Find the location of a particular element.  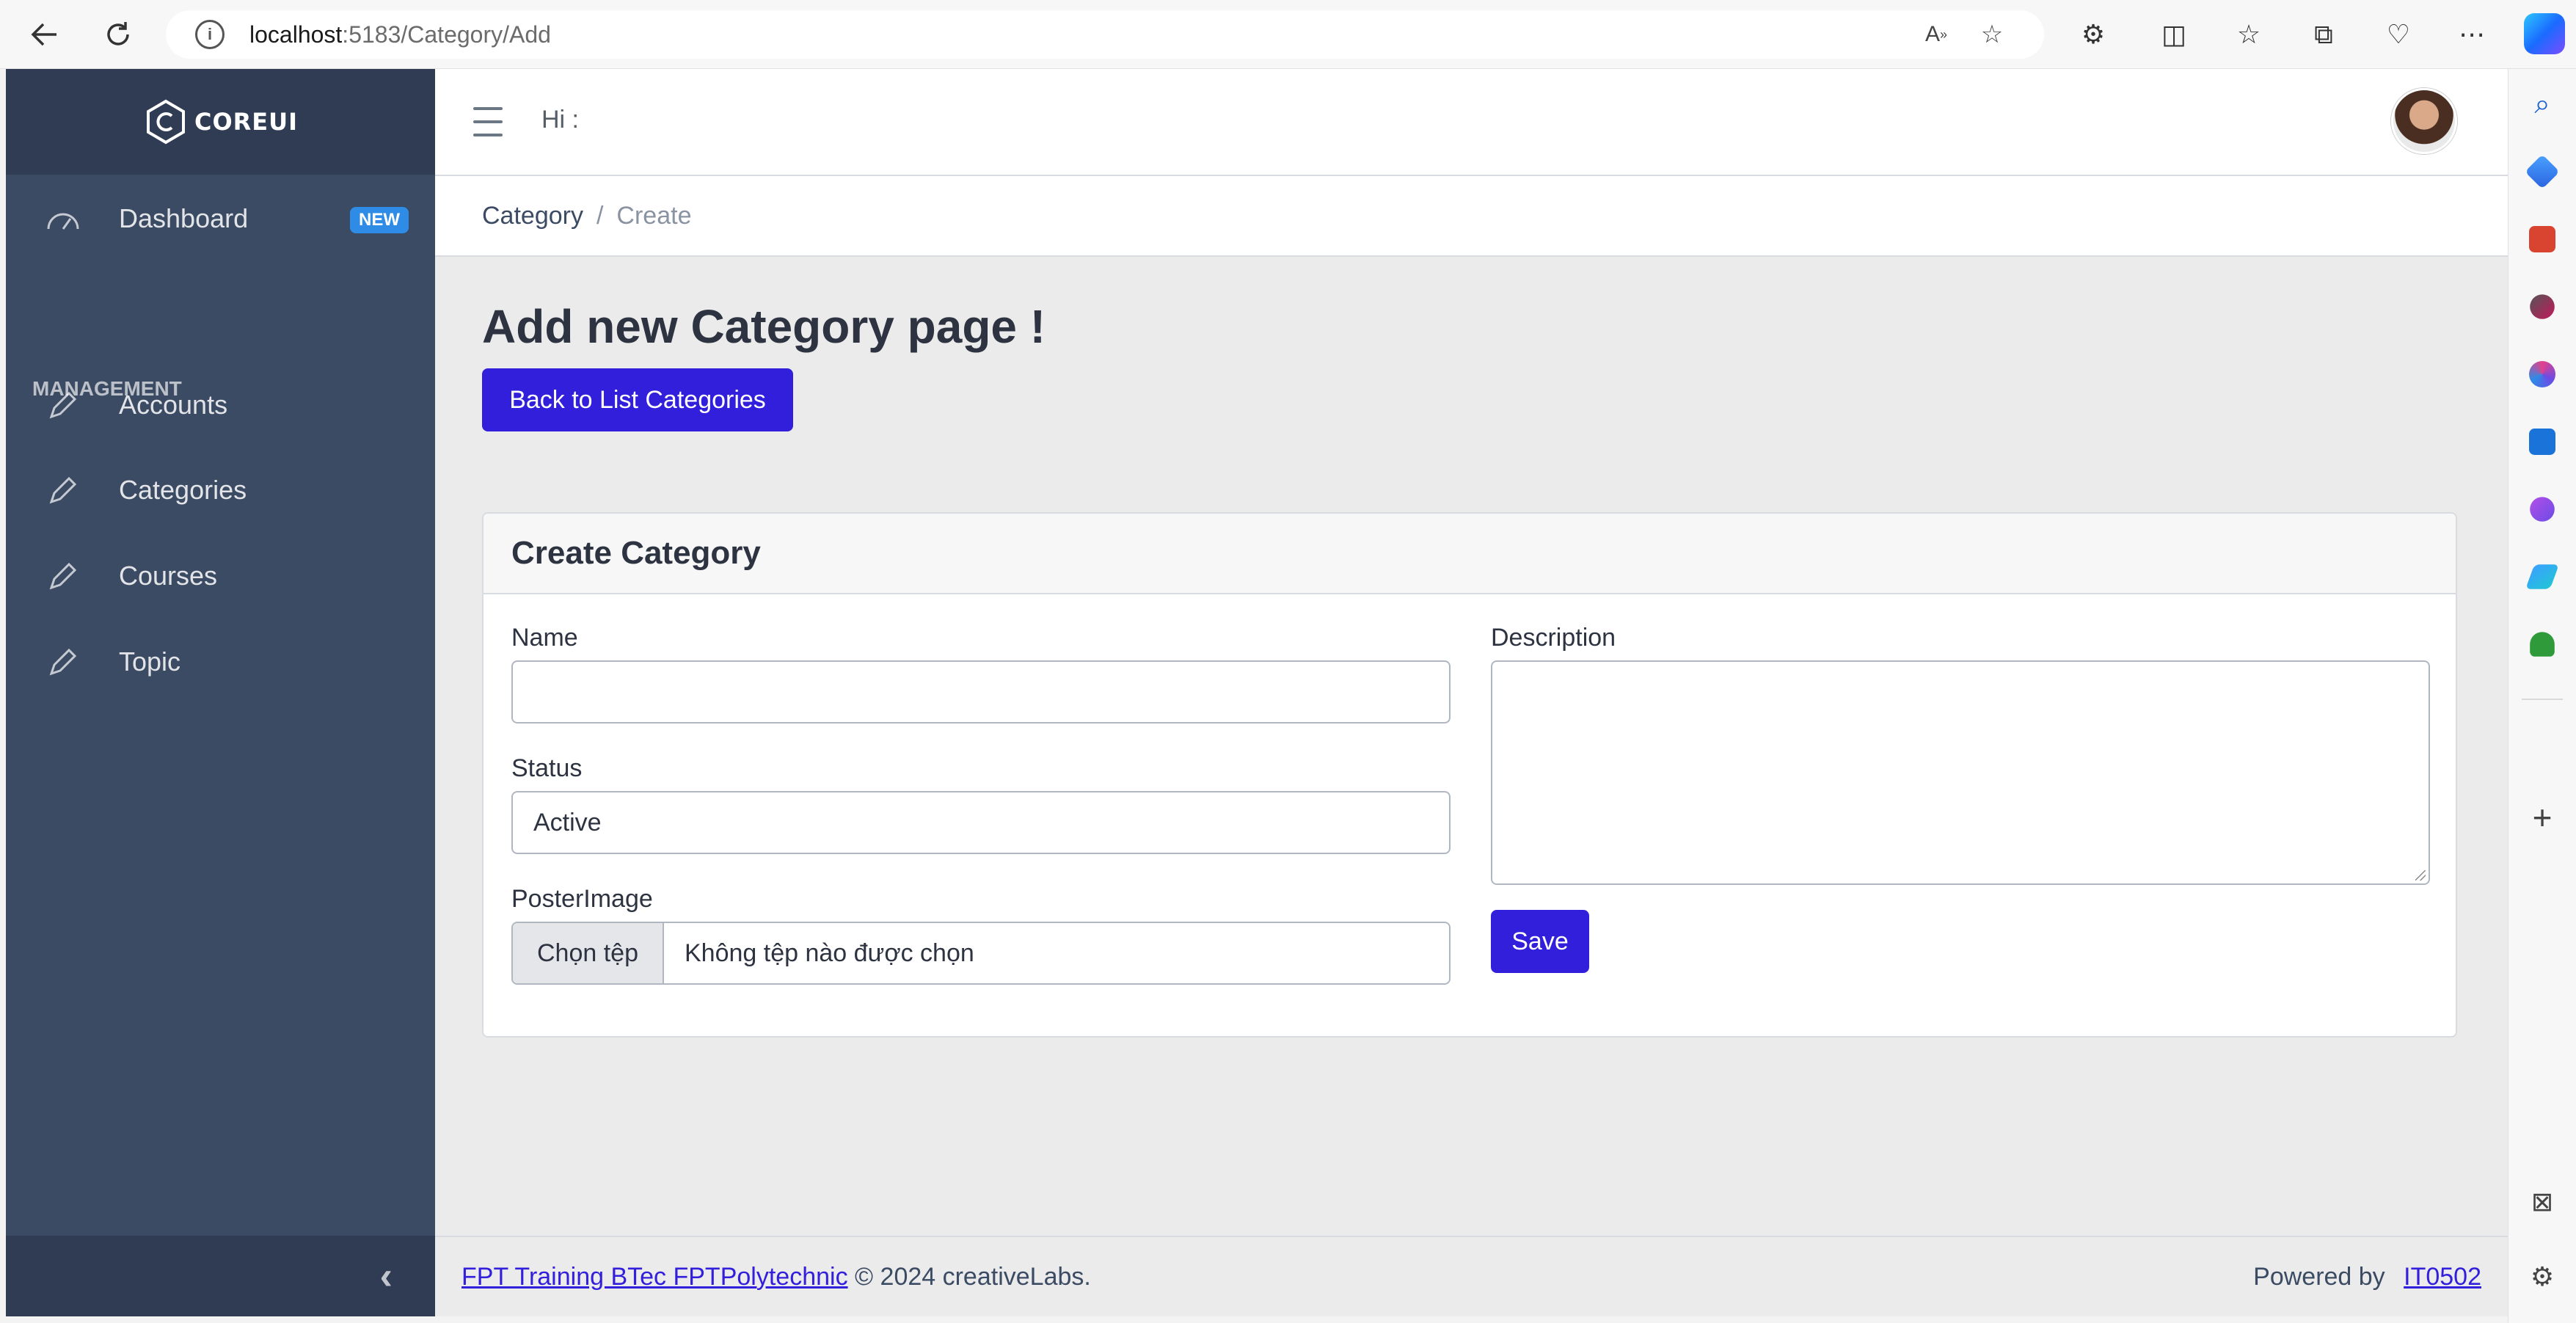

site-info-icon: i is located at coordinates (210, 34).